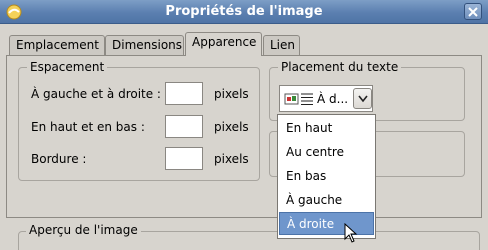 The image size is (488, 250). What do you see at coordinates (223, 44) in the screenshot?
I see `tab-apparence: Apparence` at bounding box center [223, 44].